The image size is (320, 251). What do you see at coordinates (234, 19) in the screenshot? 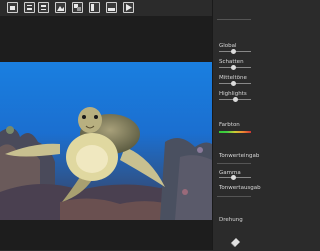
I see `divider` at bounding box center [234, 19].